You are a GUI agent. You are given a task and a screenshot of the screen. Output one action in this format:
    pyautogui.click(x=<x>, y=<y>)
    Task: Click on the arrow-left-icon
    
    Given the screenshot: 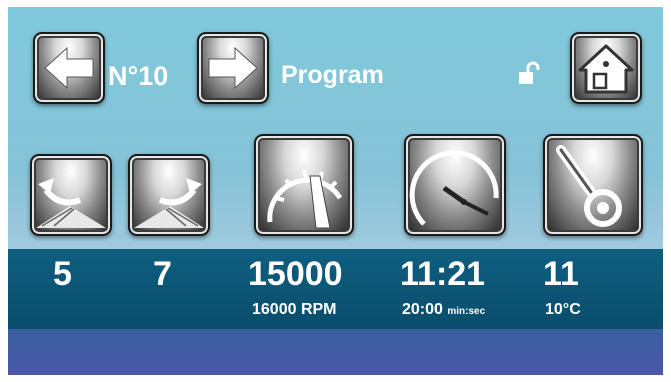 What is the action you would take?
    pyautogui.click(x=69, y=68)
    